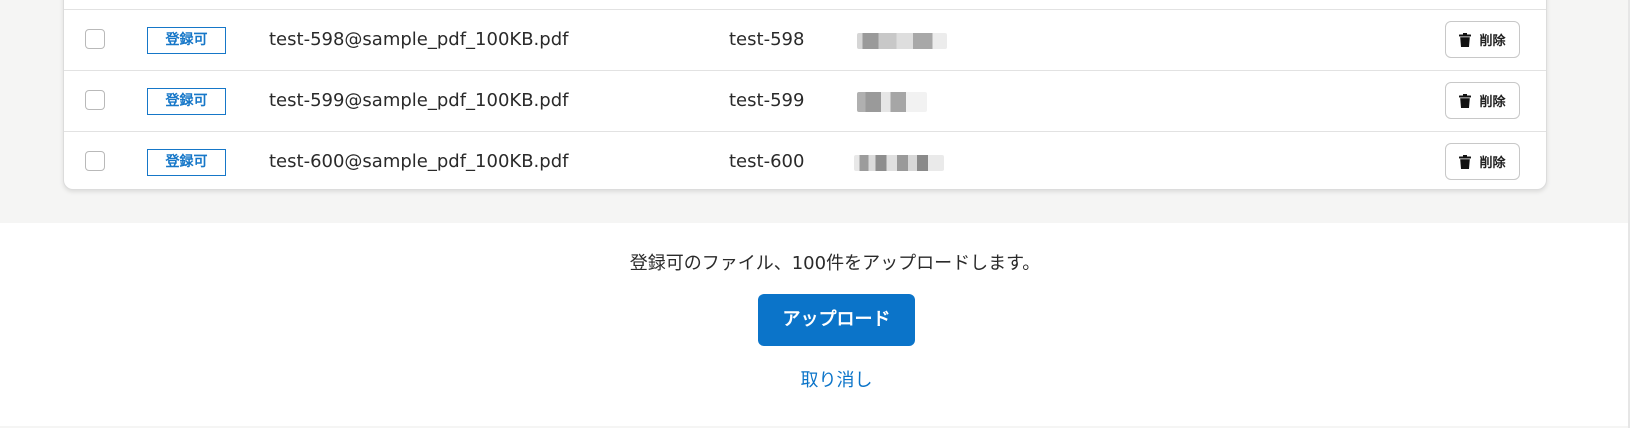  I want to click on title-cell: test-600, so click(767, 161).